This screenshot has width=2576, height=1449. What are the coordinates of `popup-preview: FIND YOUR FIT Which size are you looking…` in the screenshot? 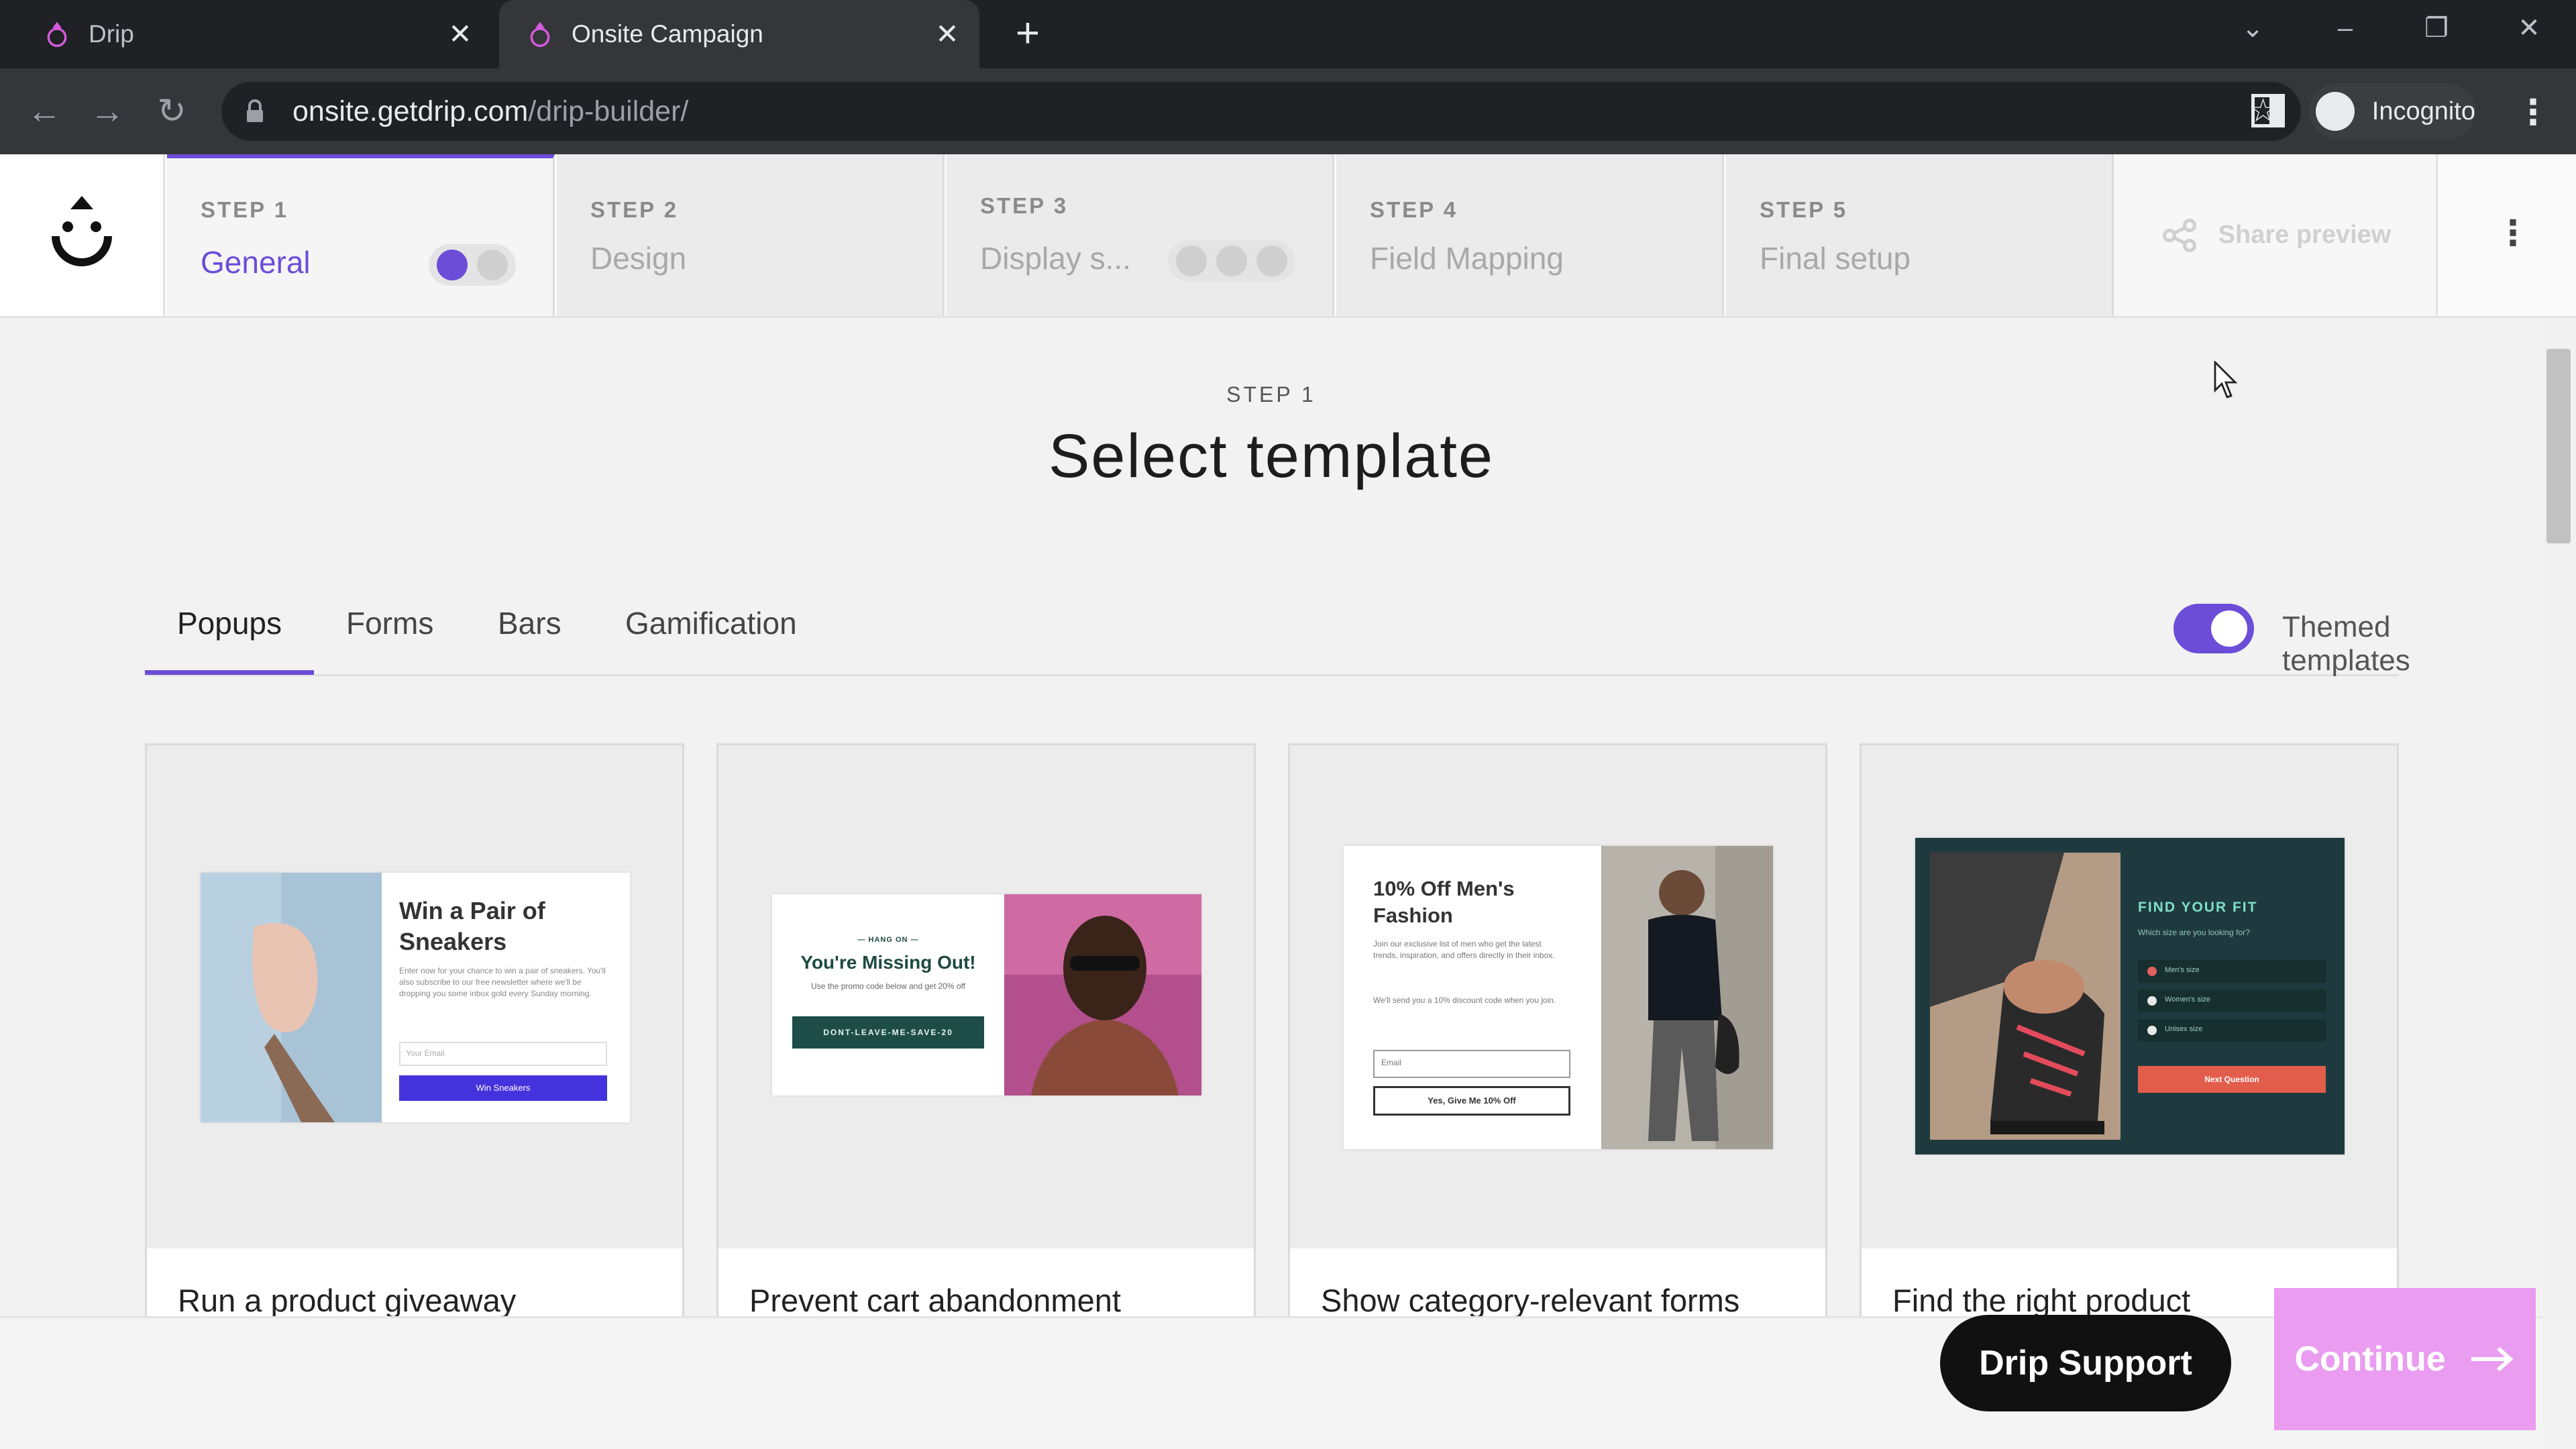 It's located at (2130, 996).